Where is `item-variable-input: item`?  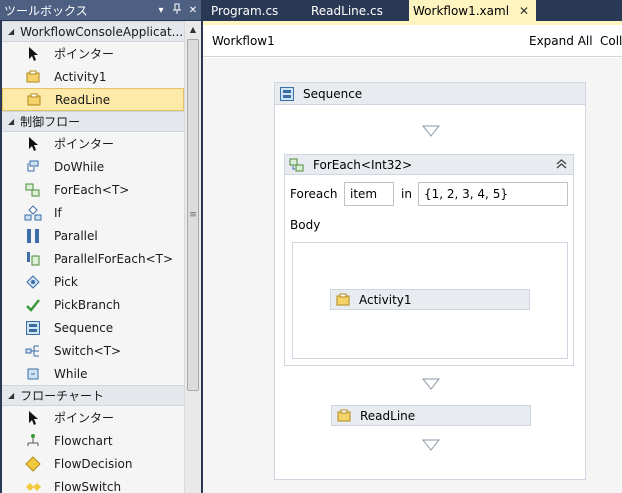
item-variable-input: item is located at coordinates (369, 194).